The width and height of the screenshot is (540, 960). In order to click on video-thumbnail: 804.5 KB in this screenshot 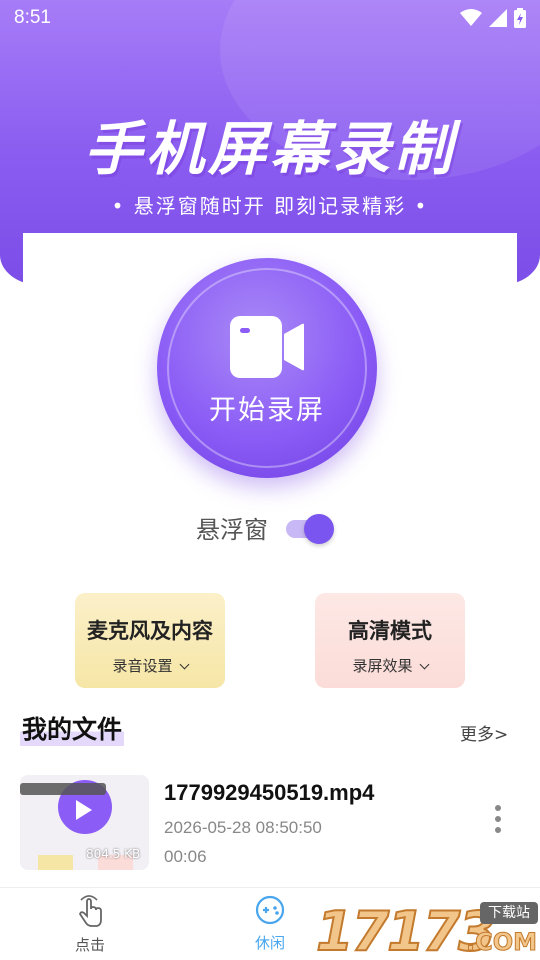, I will do `click(84, 822)`.